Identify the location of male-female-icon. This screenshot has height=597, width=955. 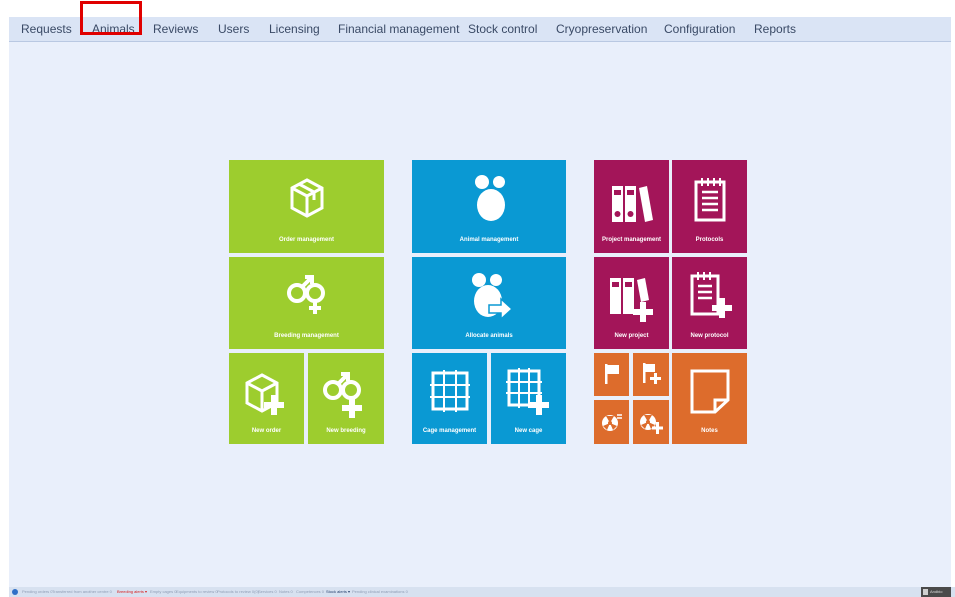
(306, 294).